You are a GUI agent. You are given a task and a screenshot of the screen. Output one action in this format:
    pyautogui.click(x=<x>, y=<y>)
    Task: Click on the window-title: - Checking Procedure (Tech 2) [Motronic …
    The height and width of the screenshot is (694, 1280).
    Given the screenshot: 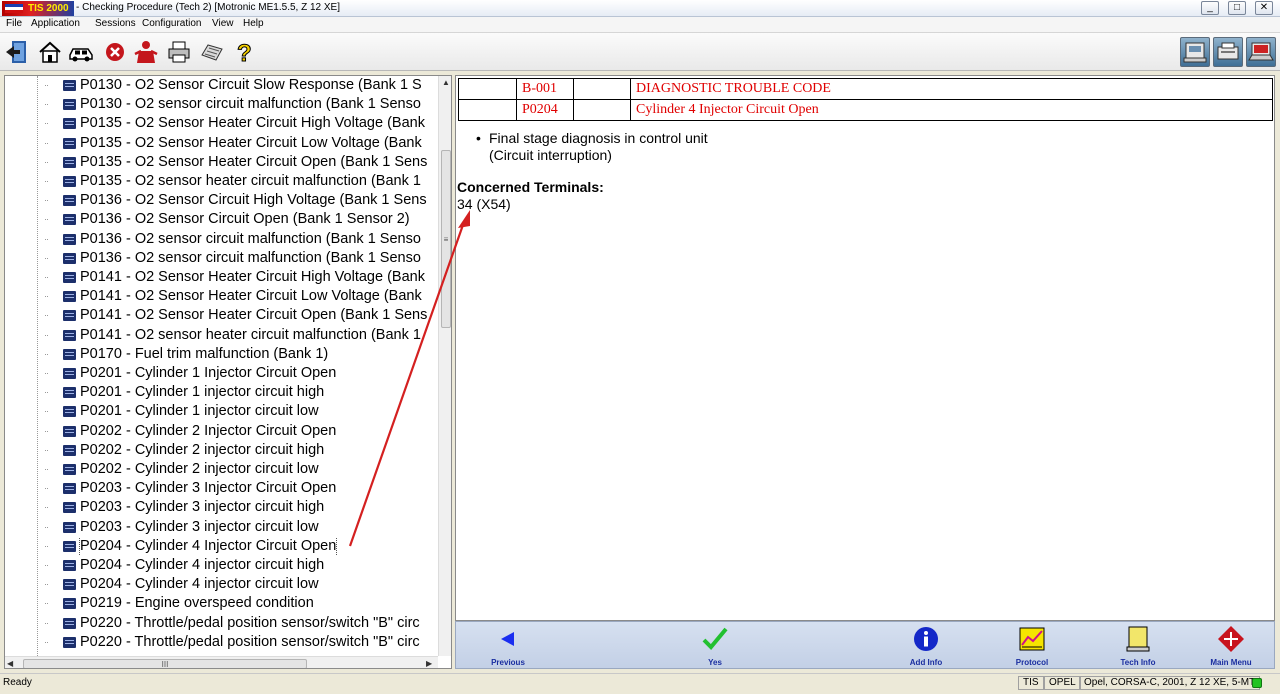 What is the action you would take?
    pyautogui.click(x=208, y=7)
    